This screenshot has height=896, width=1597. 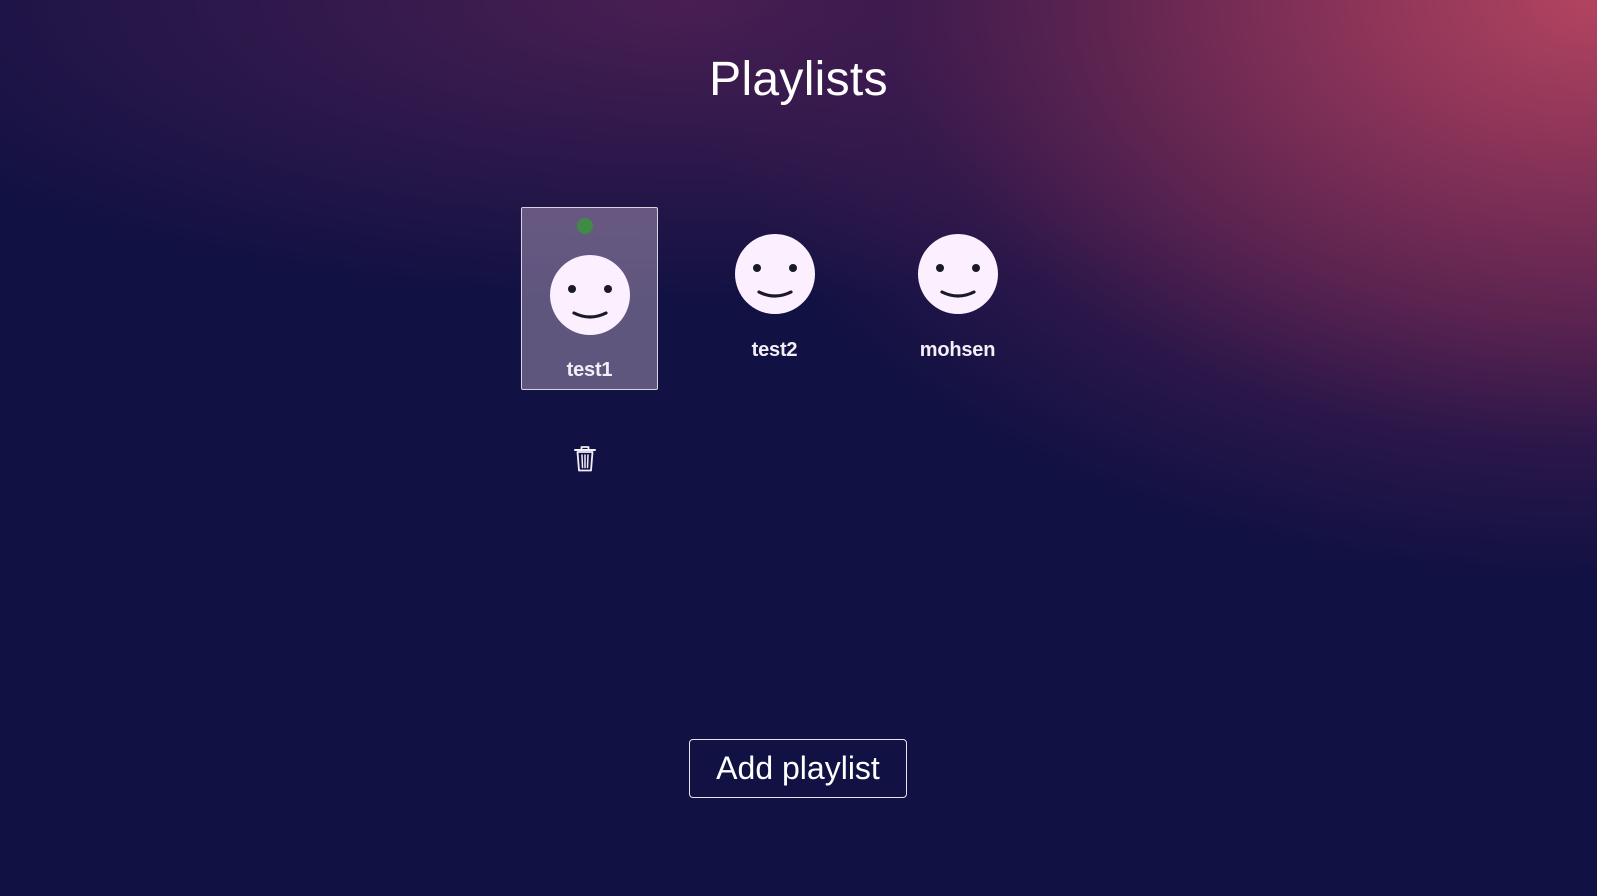 I want to click on playlist-card-mohsen: mohsen, so click(x=957, y=298).